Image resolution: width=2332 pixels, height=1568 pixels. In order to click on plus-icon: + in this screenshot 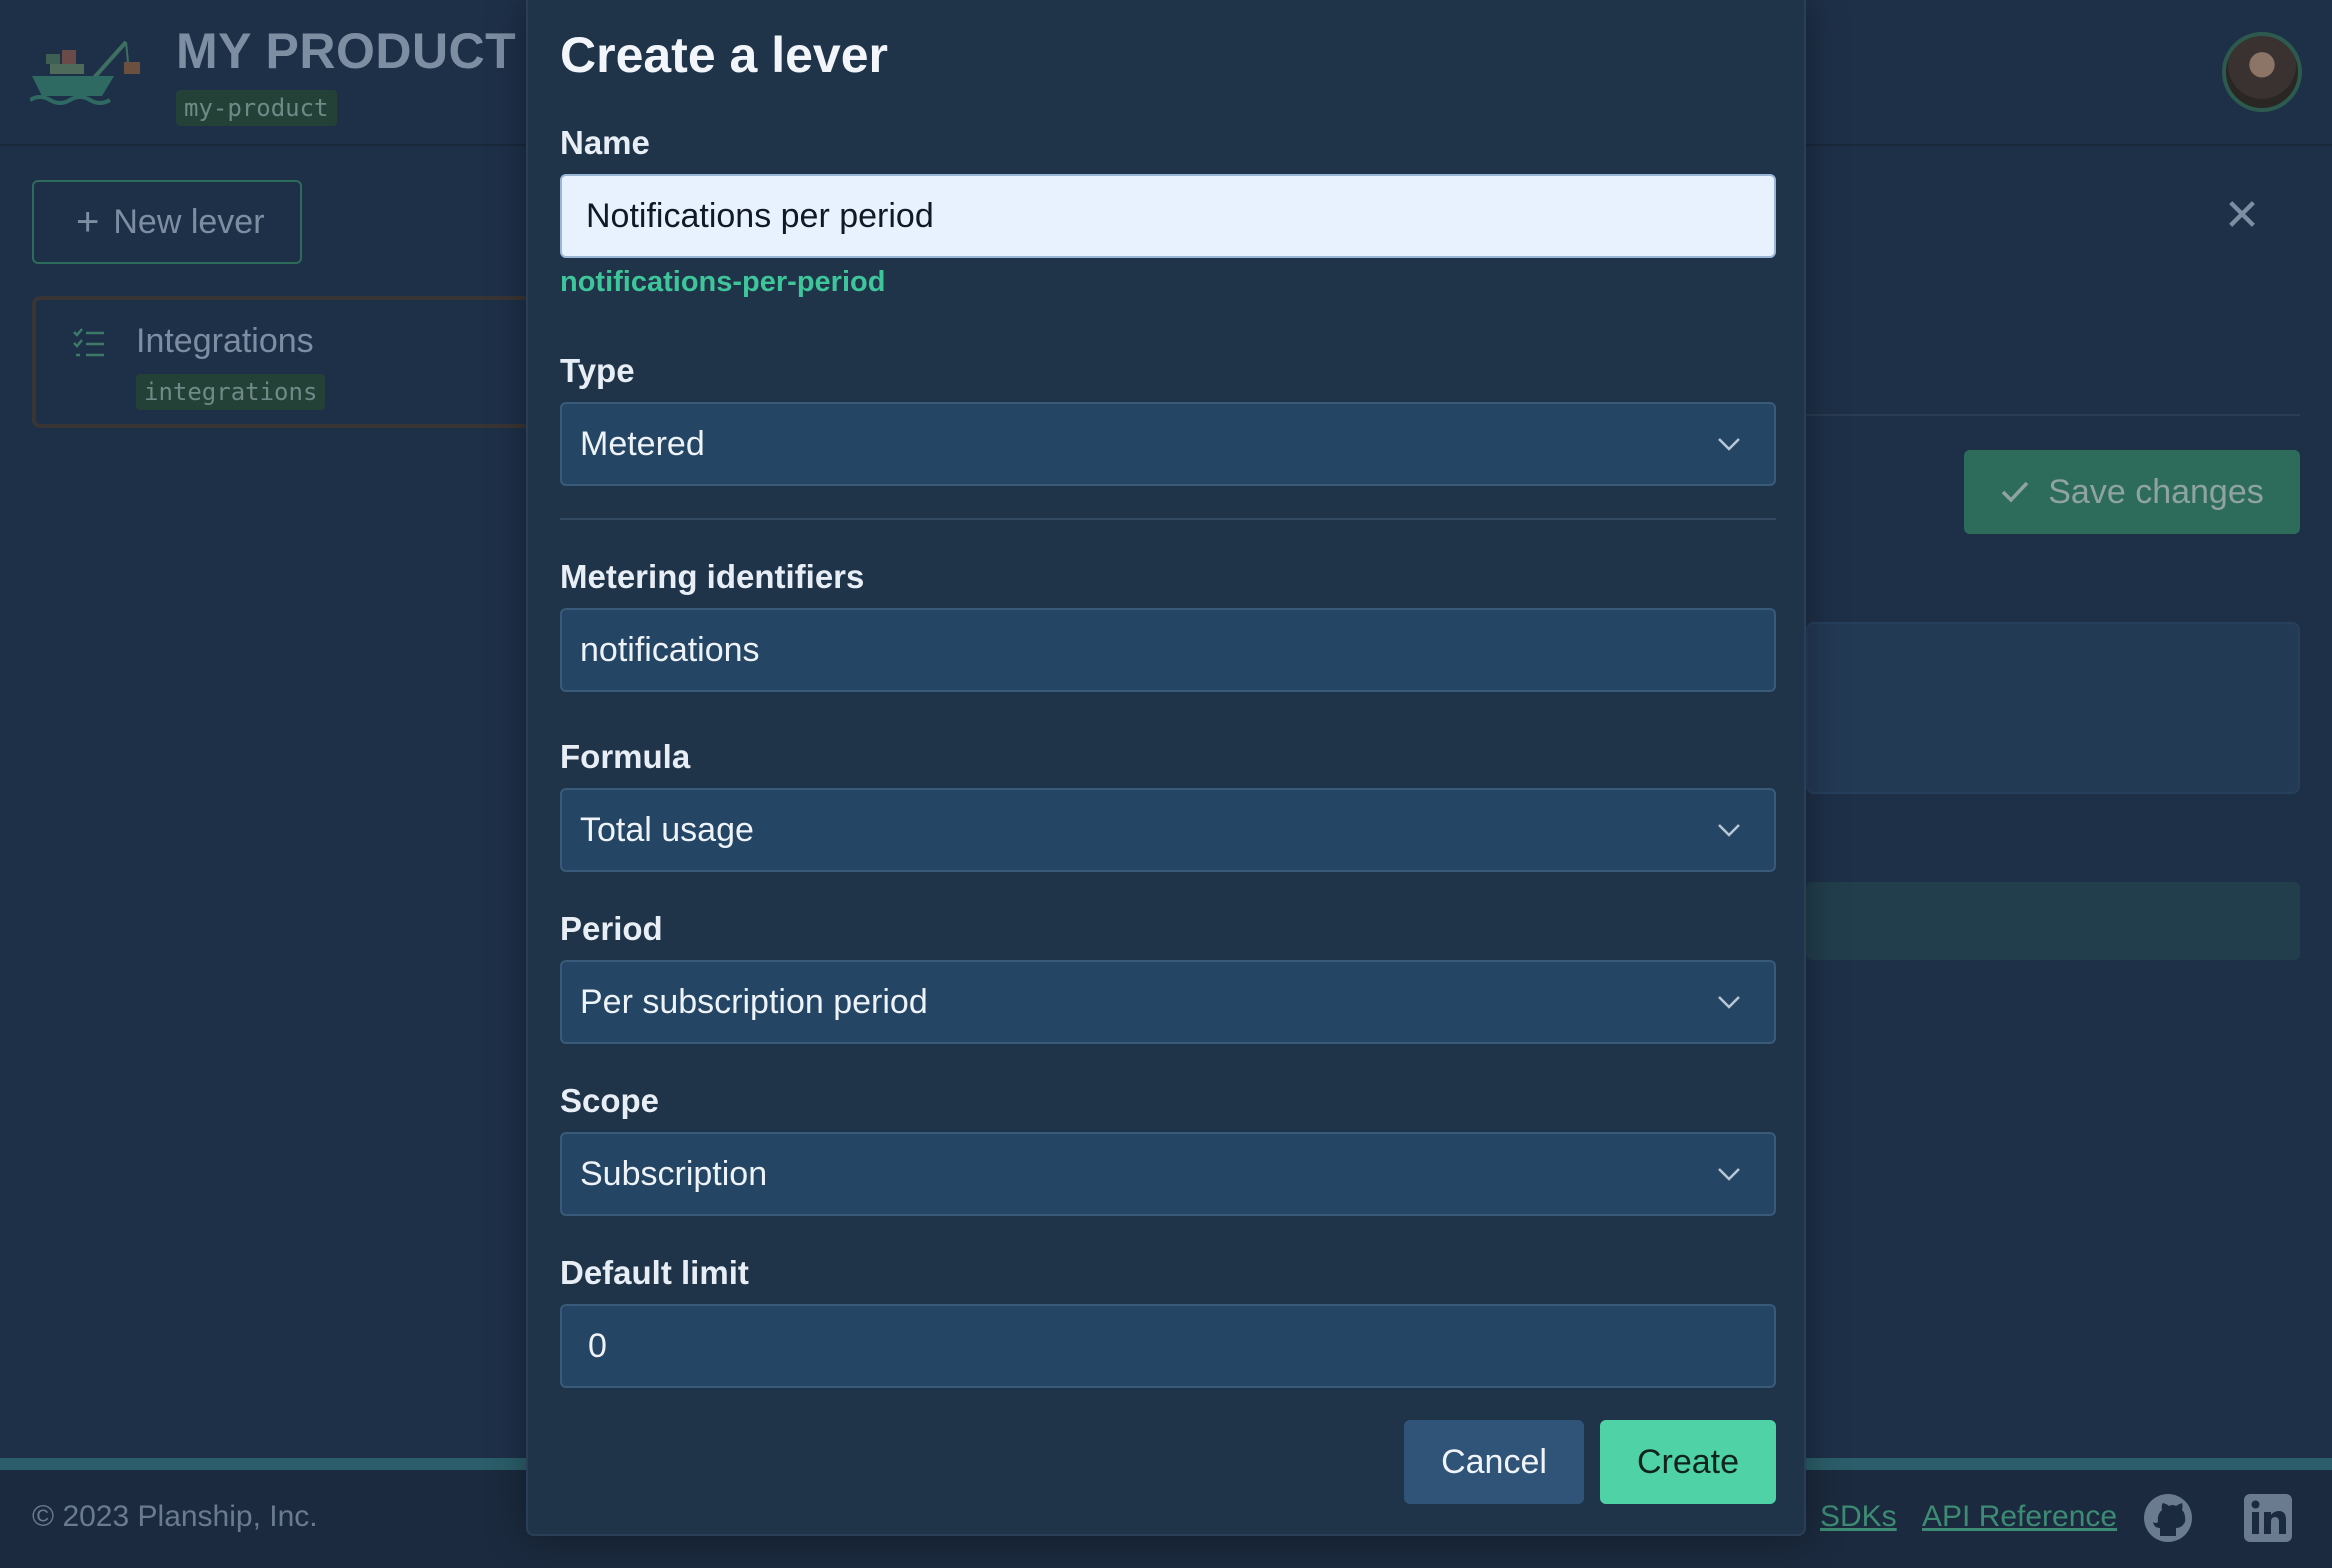, I will do `click(88, 222)`.